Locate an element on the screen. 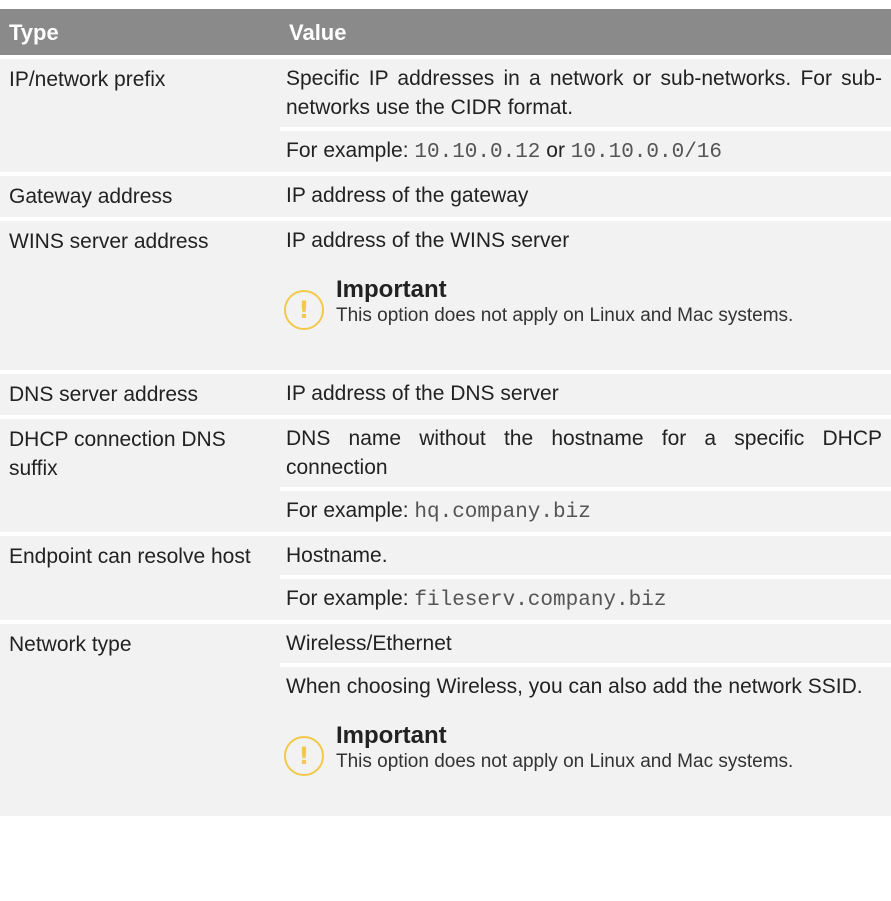  type-cell: Endpoint can resolve host is located at coordinates (140, 577).